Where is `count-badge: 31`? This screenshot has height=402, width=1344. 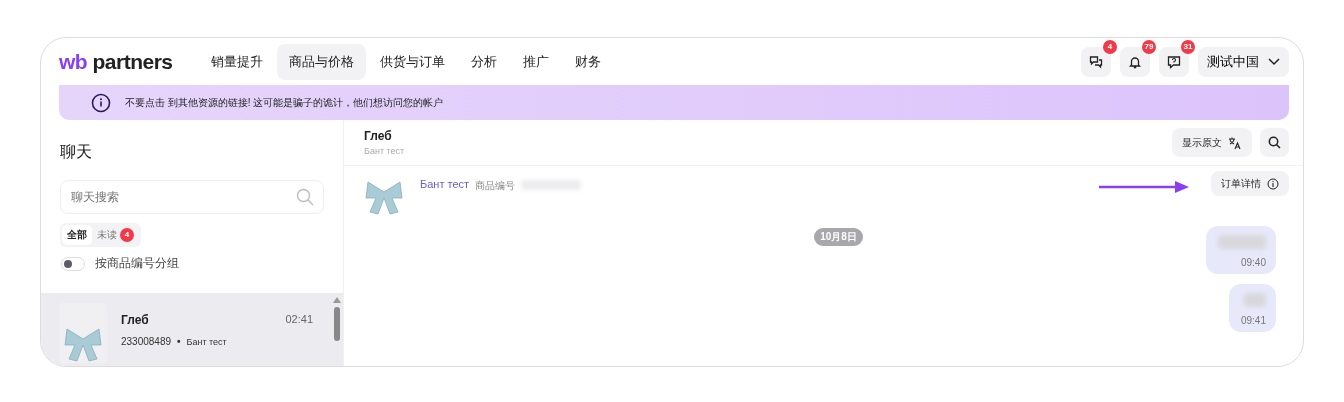 count-badge: 31 is located at coordinates (1188, 46).